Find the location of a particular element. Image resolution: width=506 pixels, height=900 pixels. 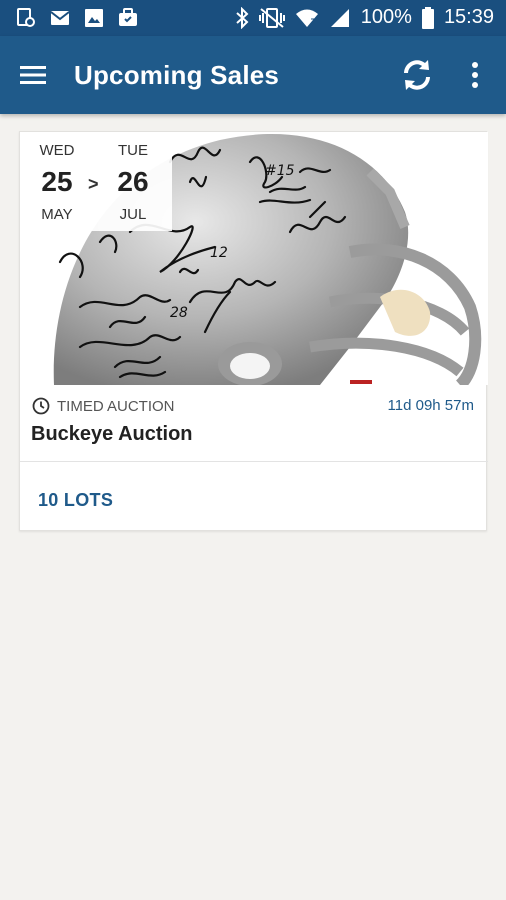

status-bar: 100% 15:39 is located at coordinates (253, 18).